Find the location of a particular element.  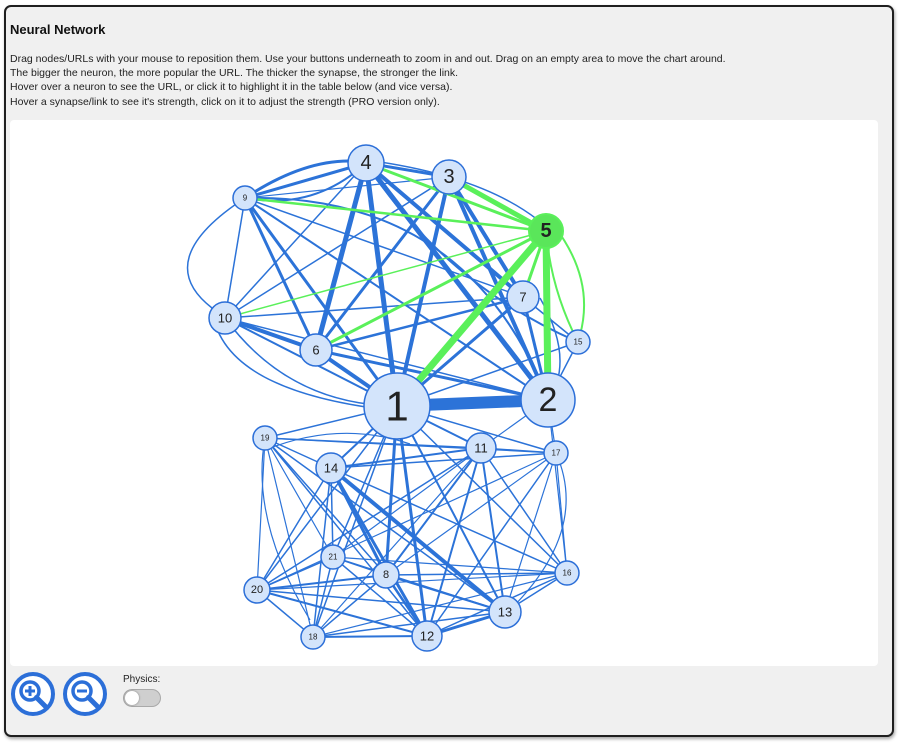

zoom-in-icon is located at coordinates (34, 695).